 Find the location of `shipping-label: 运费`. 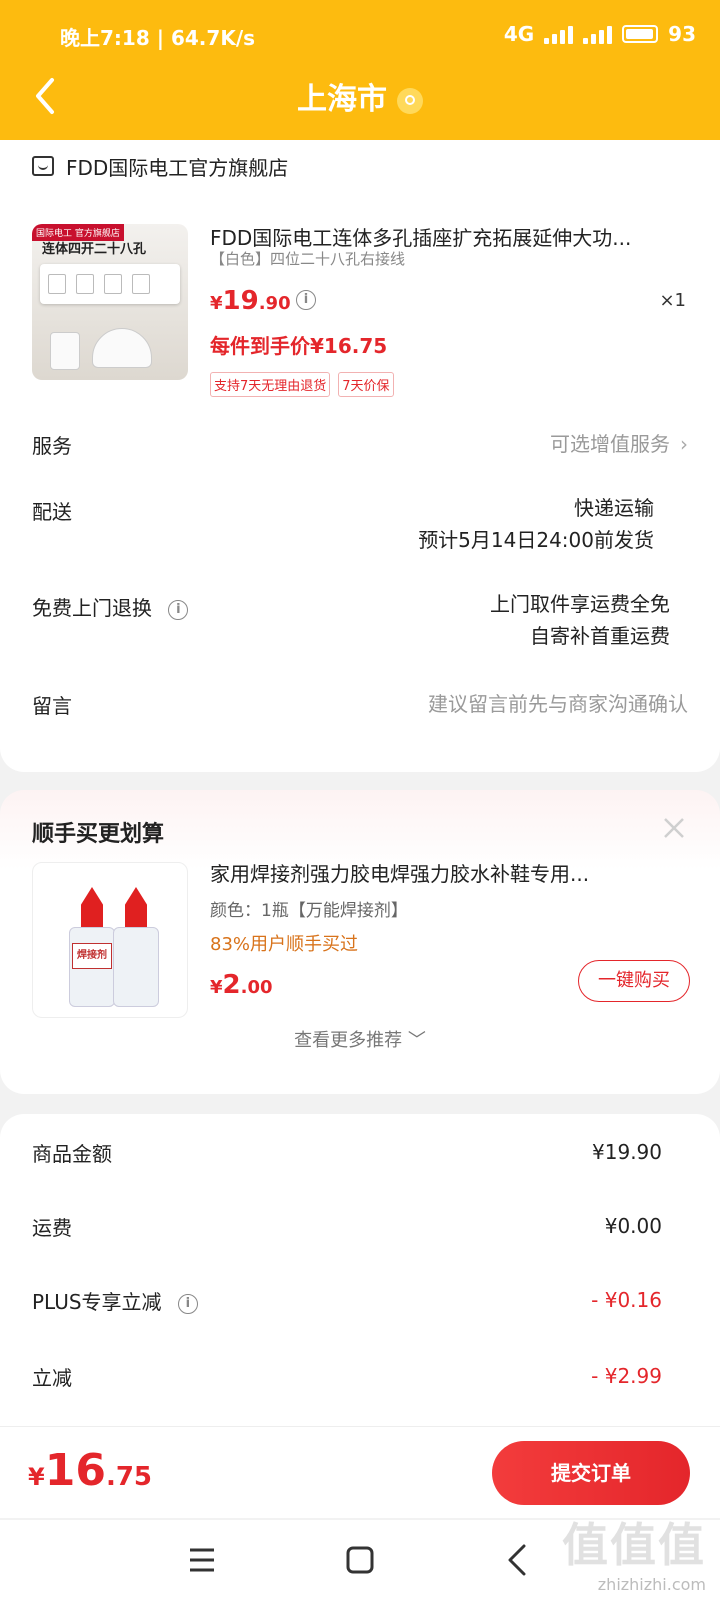

shipping-label: 运费 is located at coordinates (52, 1228).